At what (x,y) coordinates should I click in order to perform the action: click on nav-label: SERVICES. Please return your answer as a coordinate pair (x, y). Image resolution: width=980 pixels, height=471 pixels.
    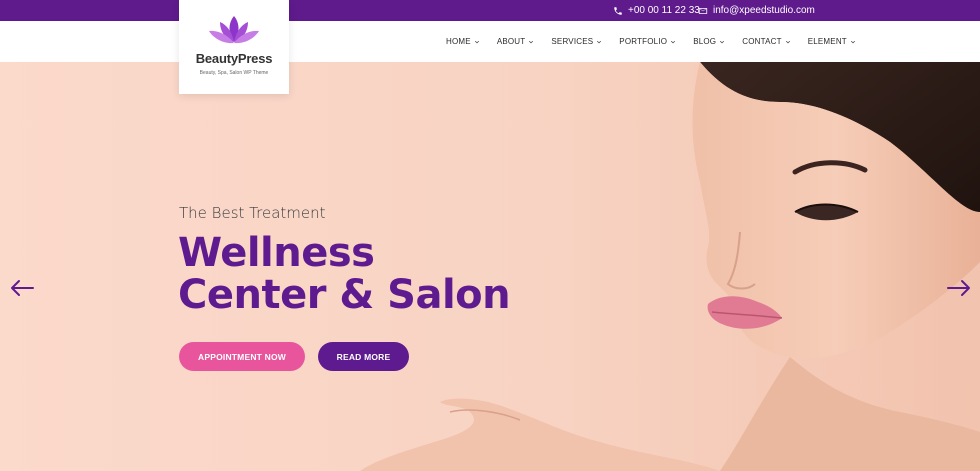
    Looking at the image, I should click on (572, 41).